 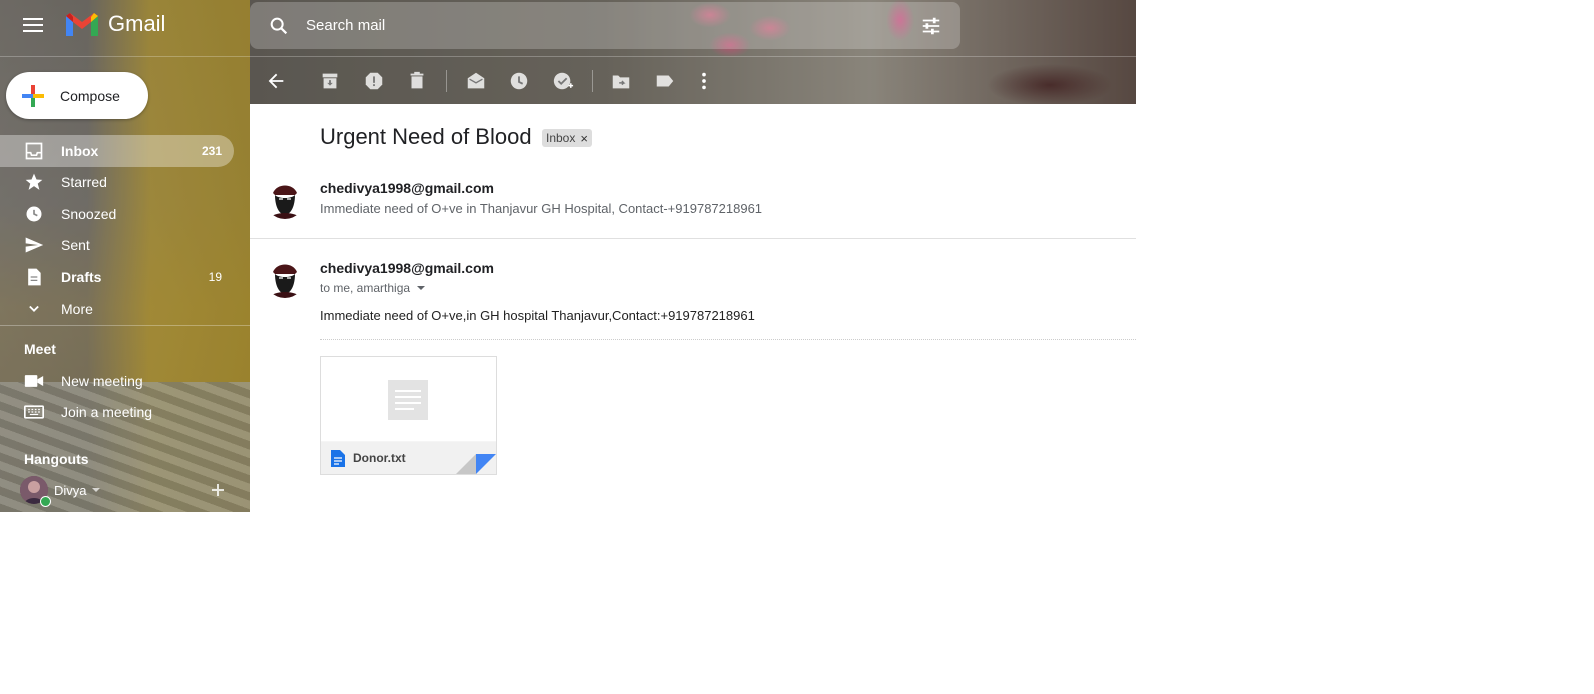 I want to click on sidebar-item-sent: Sent, so click(x=117, y=245).